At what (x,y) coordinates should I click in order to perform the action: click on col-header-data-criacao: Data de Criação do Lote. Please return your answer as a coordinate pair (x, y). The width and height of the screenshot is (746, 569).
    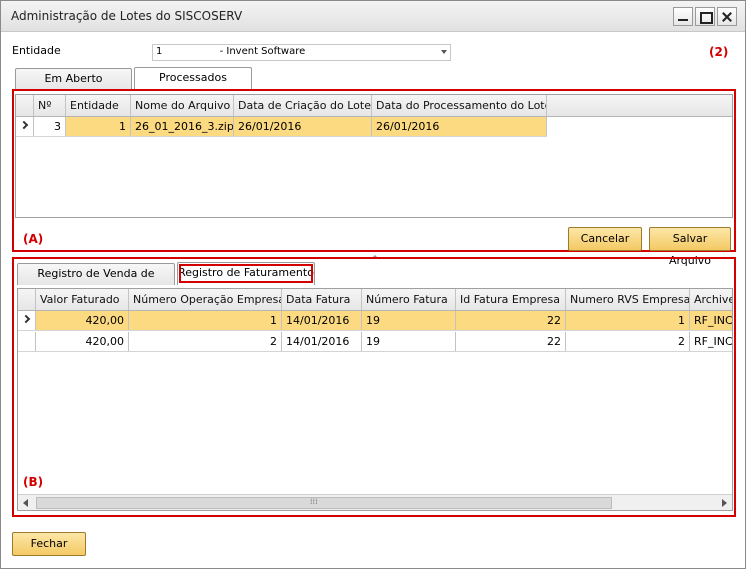
    Looking at the image, I should click on (303, 105).